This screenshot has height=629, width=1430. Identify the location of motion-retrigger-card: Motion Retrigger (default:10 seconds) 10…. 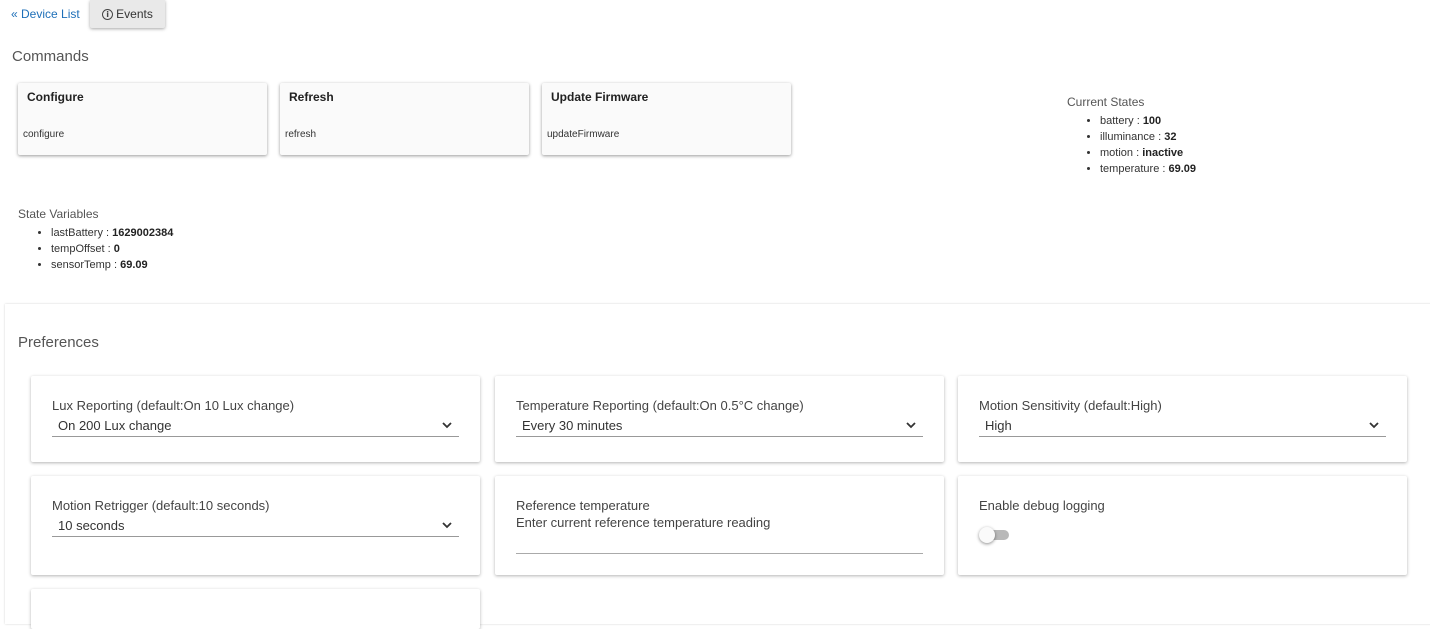
(255, 525).